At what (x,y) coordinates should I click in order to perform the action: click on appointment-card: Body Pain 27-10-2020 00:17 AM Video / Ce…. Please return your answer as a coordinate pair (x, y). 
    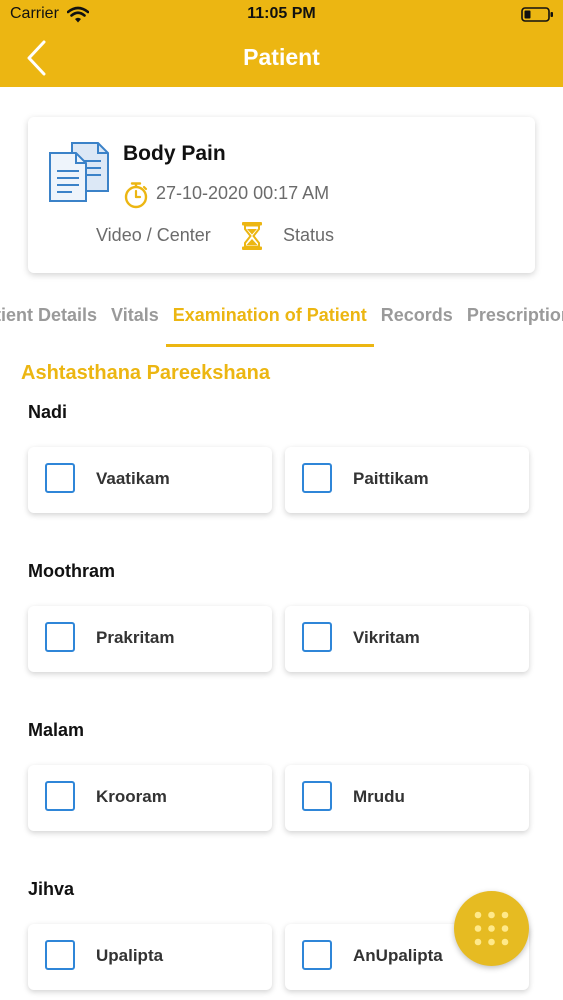
    Looking at the image, I should click on (281, 195).